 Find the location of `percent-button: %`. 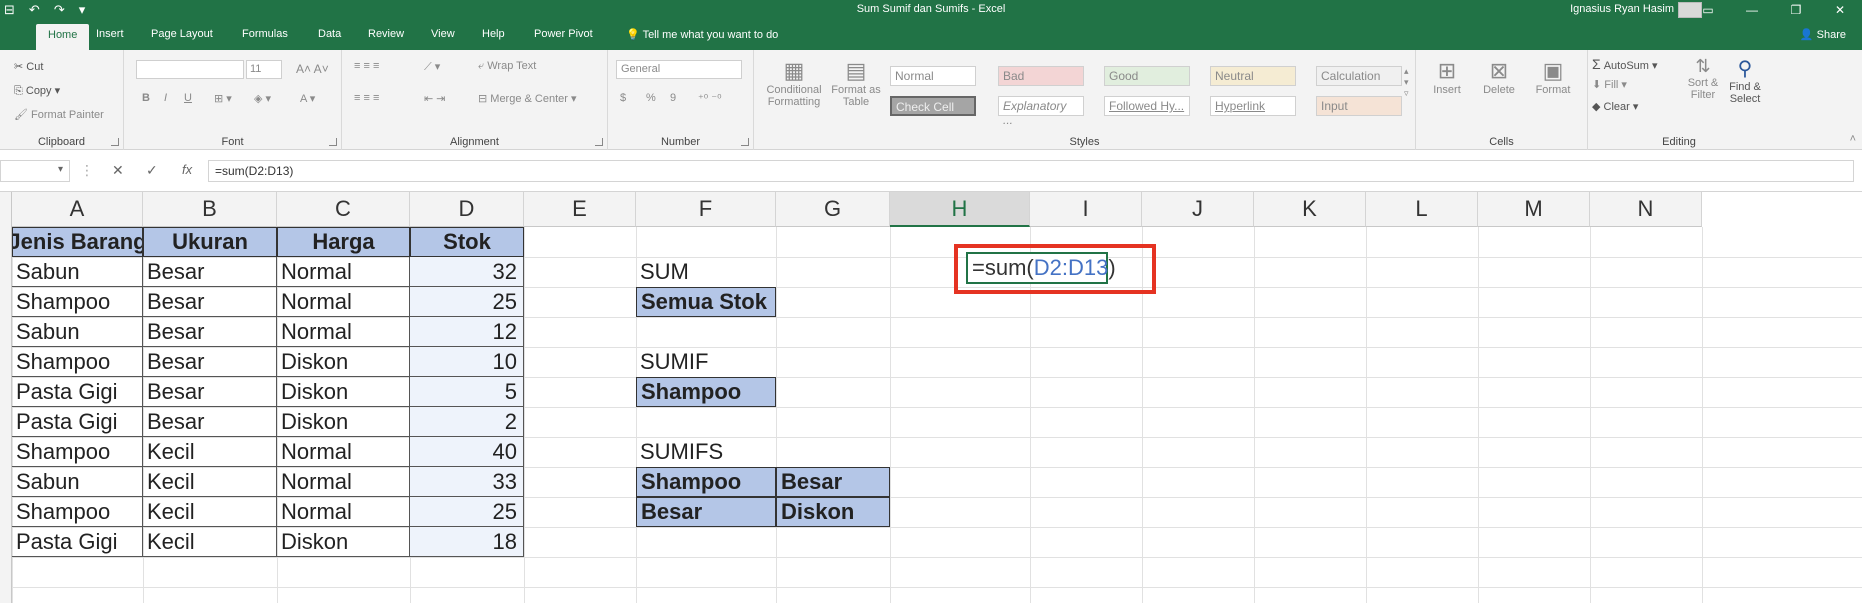

percent-button: % is located at coordinates (651, 98).